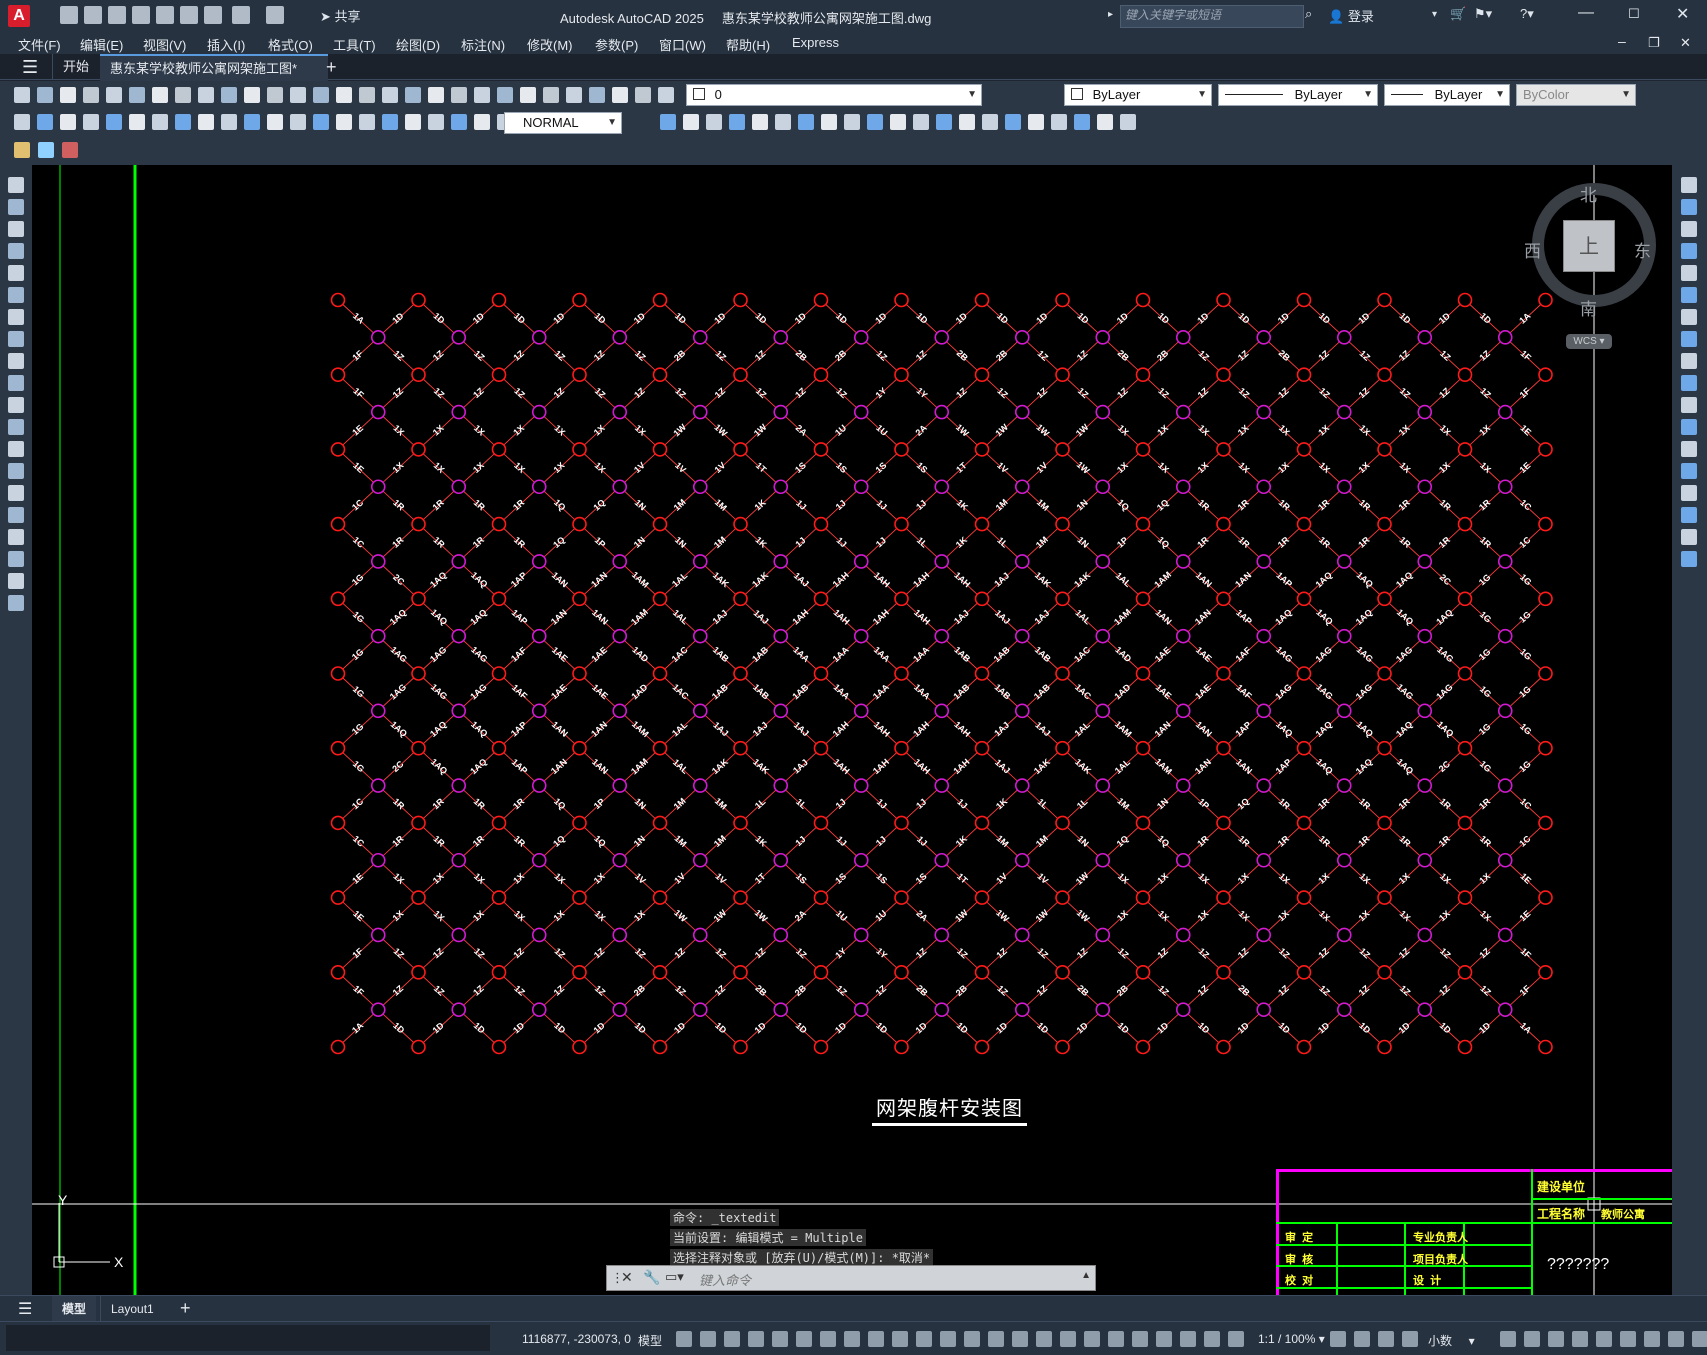 The image size is (1707, 1355). Describe the element at coordinates (1589, 341) in the screenshot. I see `wcs-menu: WCS ▾` at that location.